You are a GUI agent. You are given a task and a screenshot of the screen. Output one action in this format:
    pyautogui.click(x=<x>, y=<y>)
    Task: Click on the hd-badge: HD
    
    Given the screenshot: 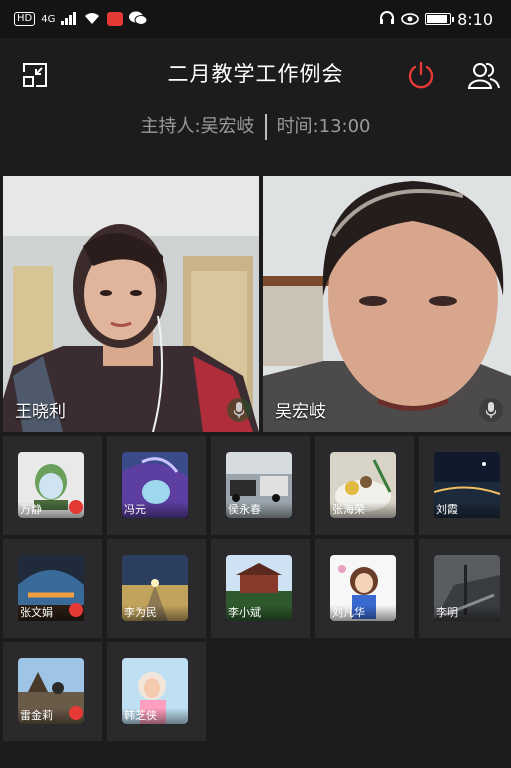 What is the action you would take?
    pyautogui.click(x=25, y=19)
    